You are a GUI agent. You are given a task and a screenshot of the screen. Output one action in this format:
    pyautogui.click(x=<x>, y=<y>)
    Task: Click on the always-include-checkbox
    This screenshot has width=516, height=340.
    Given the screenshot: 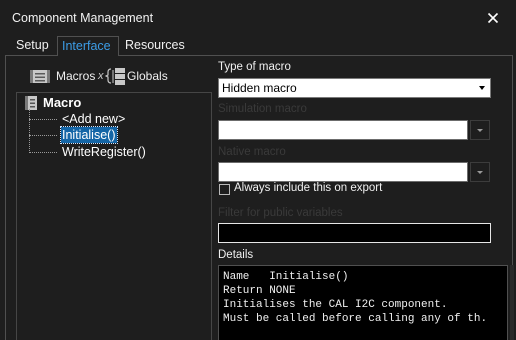 What is the action you would take?
    pyautogui.click(x=224, y=189)
    